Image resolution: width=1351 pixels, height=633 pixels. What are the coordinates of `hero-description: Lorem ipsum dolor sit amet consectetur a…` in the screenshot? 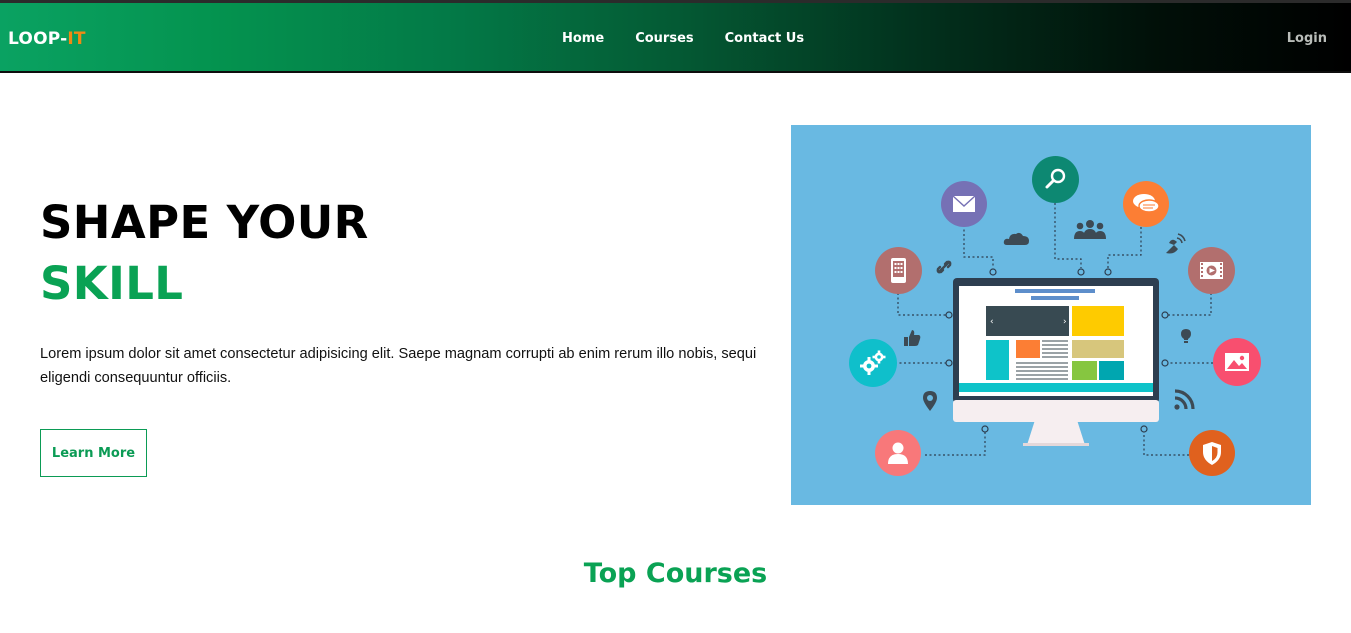 It's located at (398, 366).